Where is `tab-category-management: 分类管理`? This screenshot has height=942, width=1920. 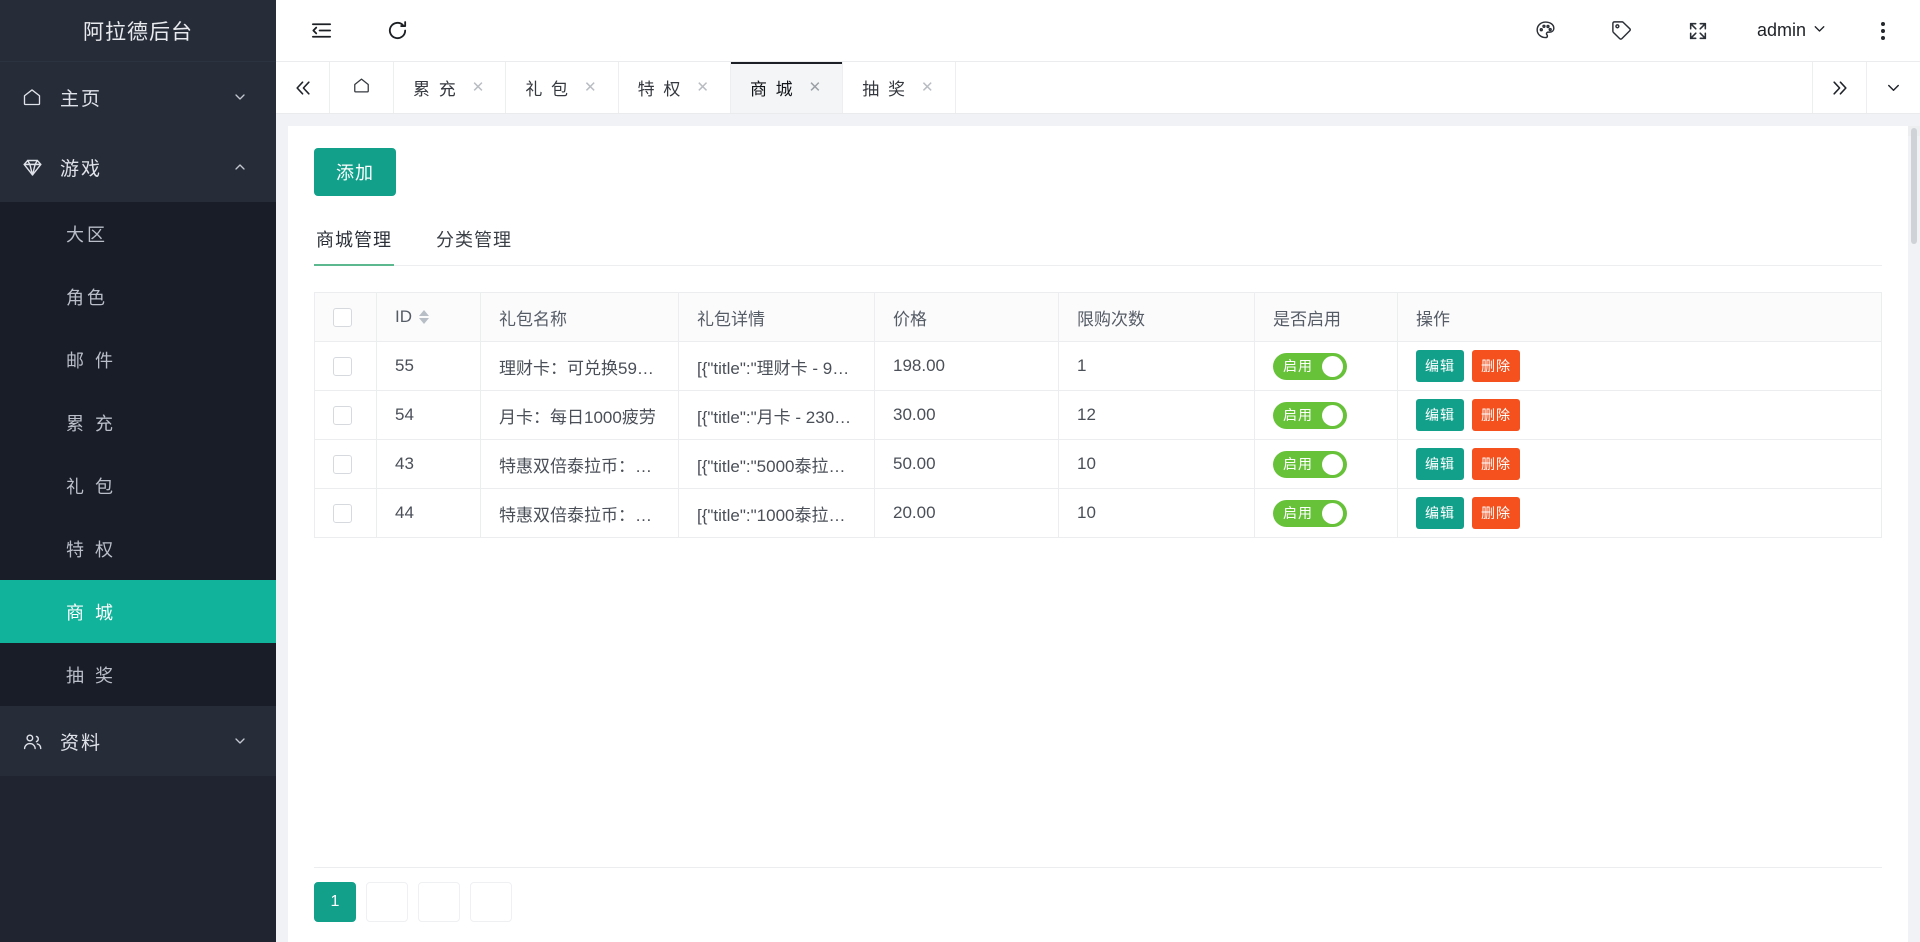
tab-category-management: 分类管理 is located at coordinates (474, 245).